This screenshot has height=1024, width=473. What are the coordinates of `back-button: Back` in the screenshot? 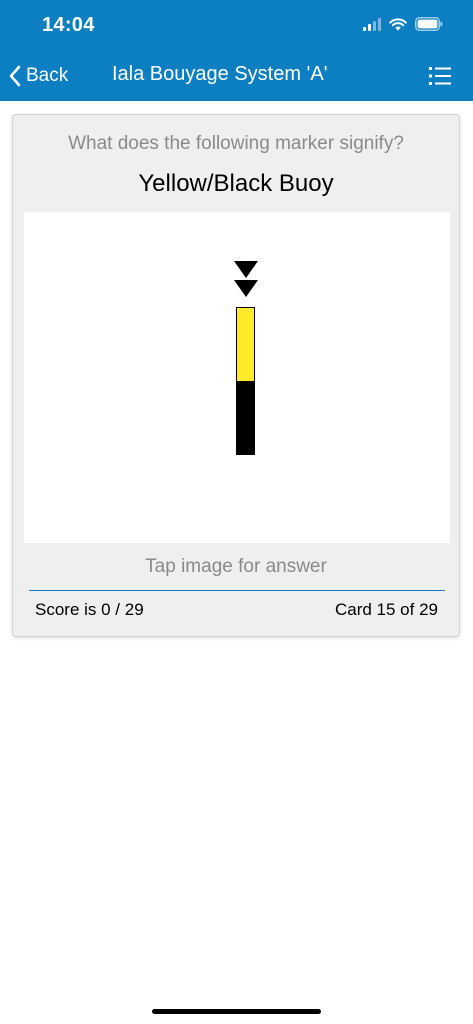 It's located at (38, 76).